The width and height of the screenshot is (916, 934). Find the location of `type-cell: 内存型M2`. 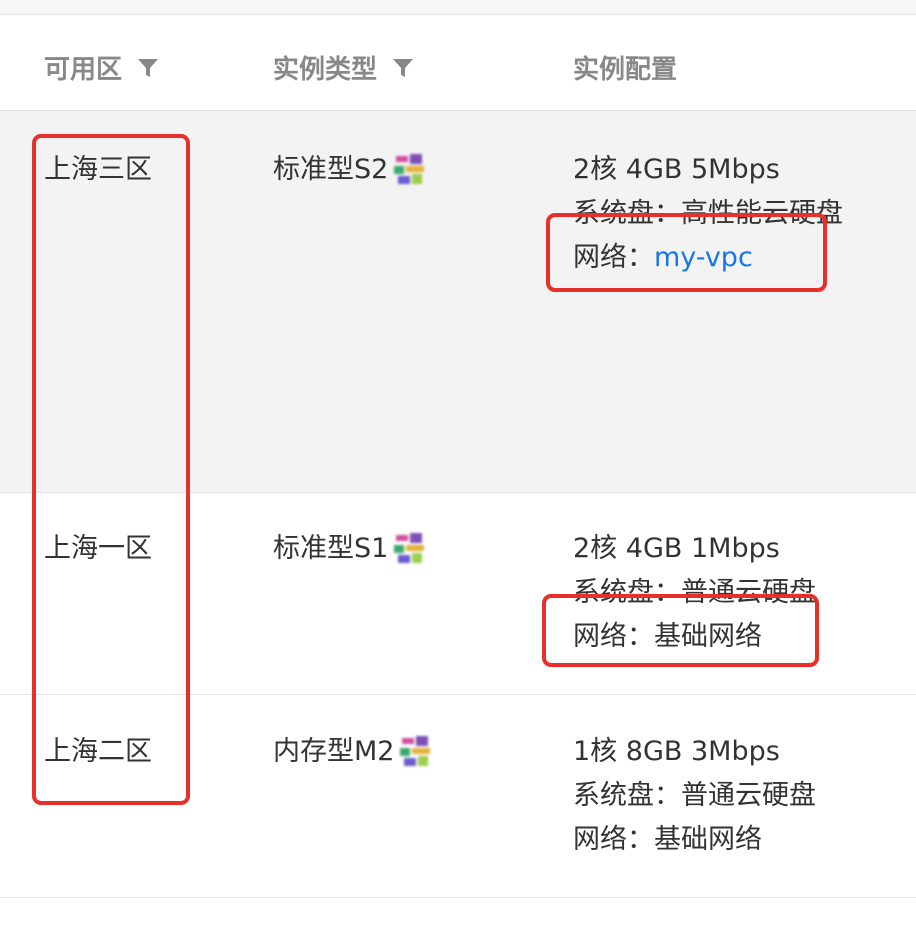

type-cell: 内存型M2 is located at coordinates (353, 752).